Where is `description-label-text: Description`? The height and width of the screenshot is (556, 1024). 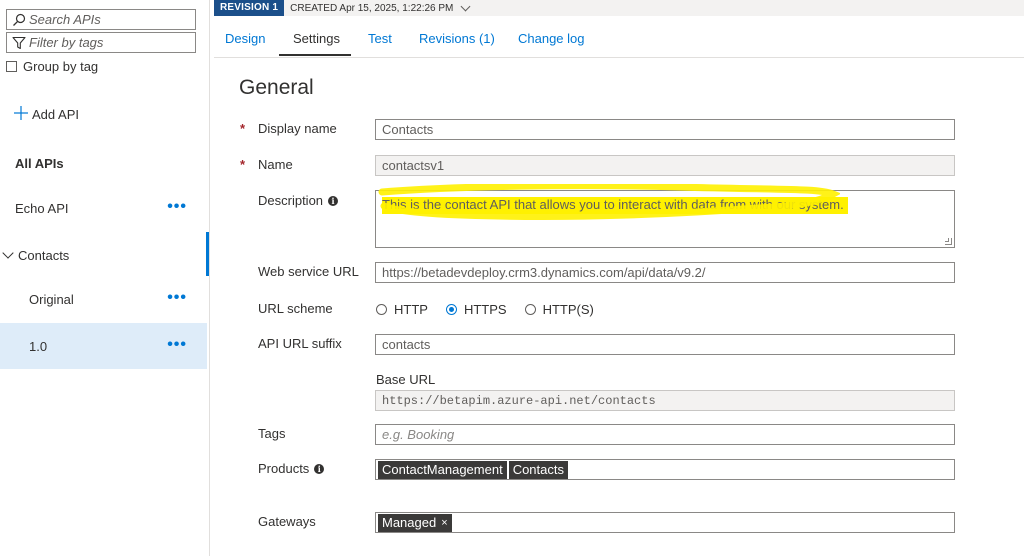 description-label-text: Description is located at coordinates (291, 200).